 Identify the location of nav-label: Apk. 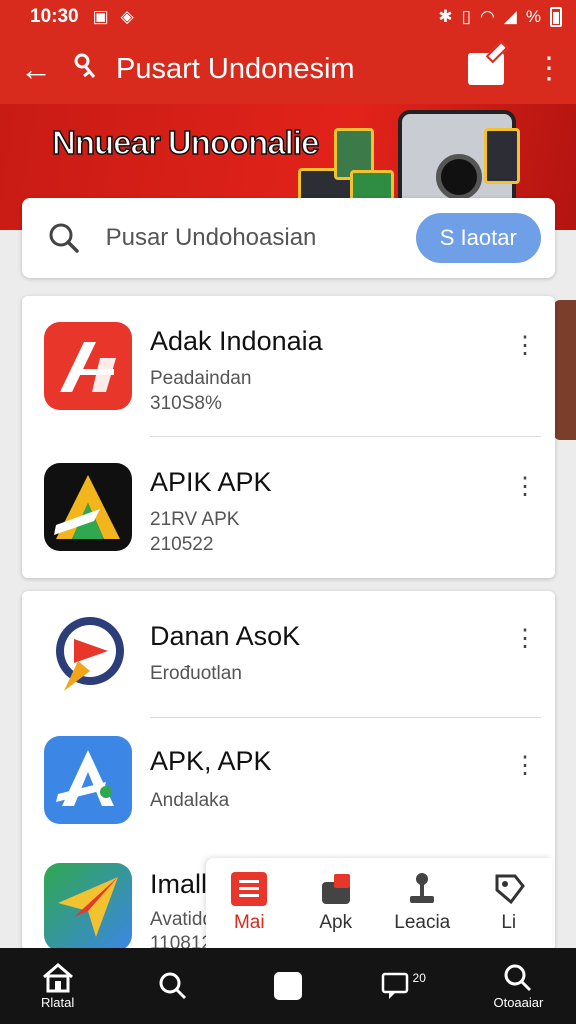
(336, 922).